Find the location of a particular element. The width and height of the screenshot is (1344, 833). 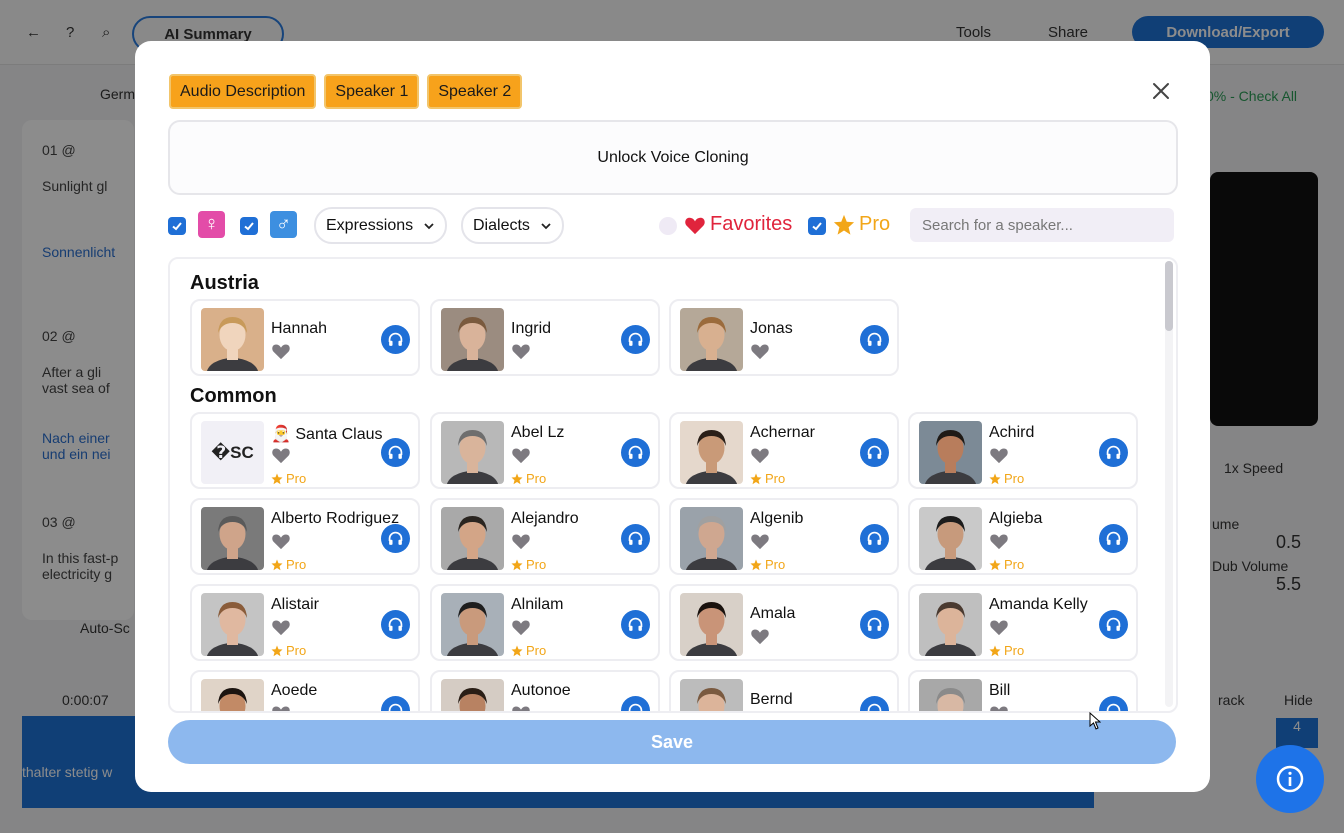

tag-audio-description: Audio Description is located at coordinates (243, 91).